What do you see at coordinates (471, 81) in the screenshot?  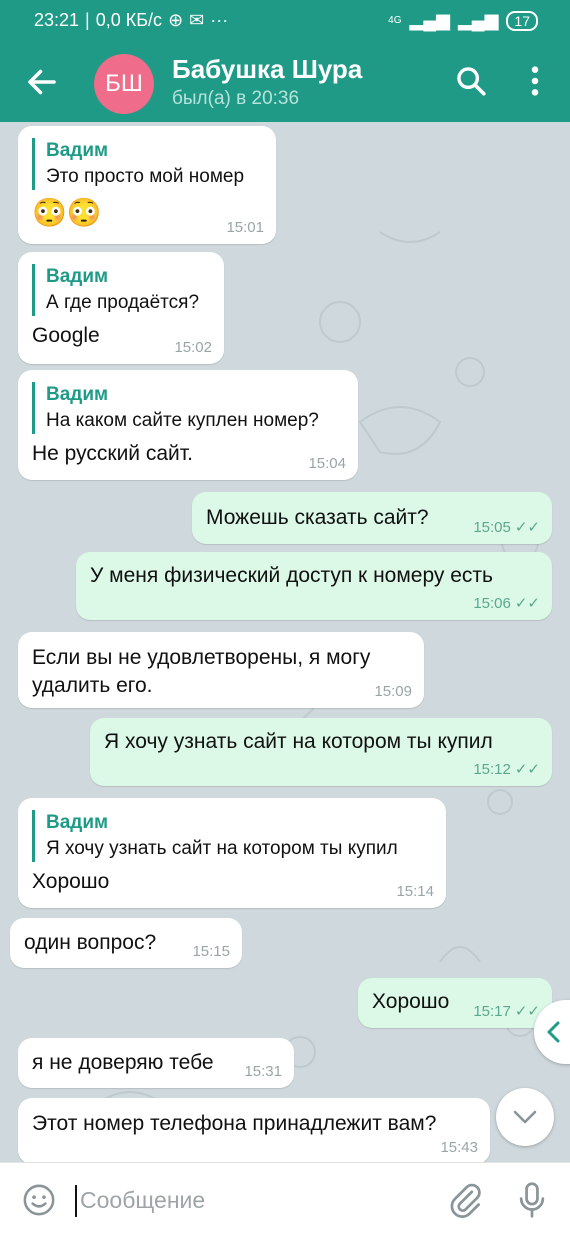 I see `search-icon` at bounding box center [471, 81].